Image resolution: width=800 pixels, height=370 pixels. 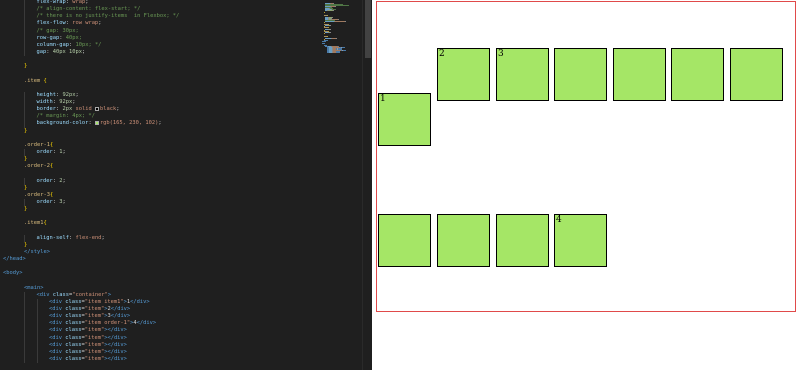 What do you see at coordinates (159, 324) in the screenshot?
I see `code-line: <div class="item order-1">4</div>` at bounding box center [159, 324].